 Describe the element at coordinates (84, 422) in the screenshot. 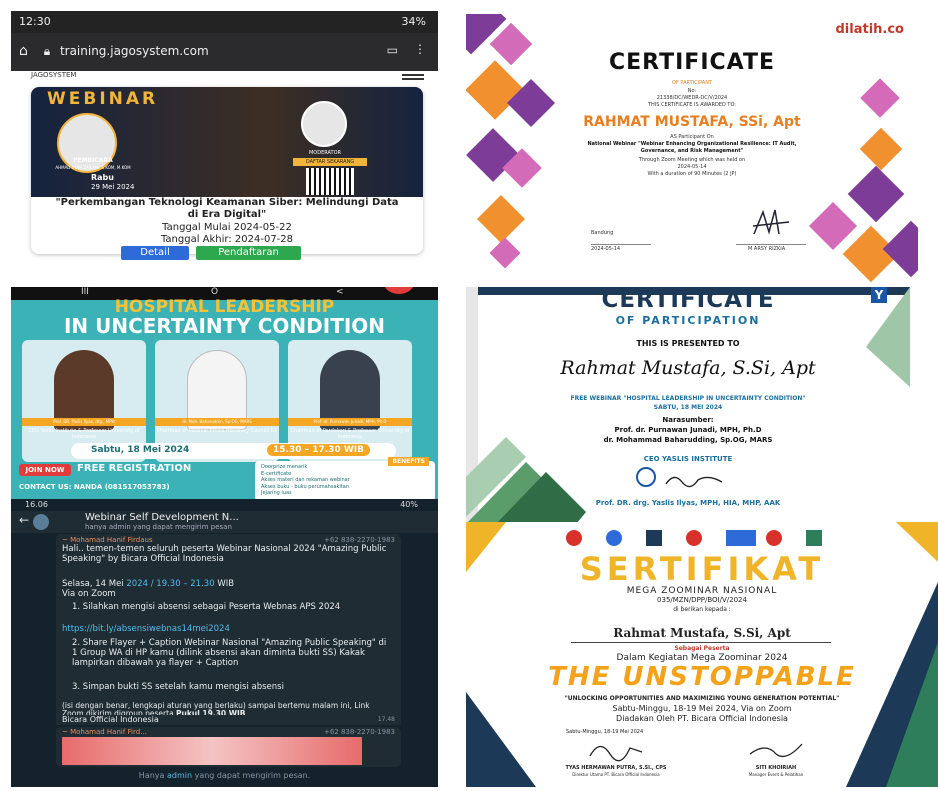

I see `speaker-name: Prof. DR. Yaslis Ilyas, drg., MPH` at that location.